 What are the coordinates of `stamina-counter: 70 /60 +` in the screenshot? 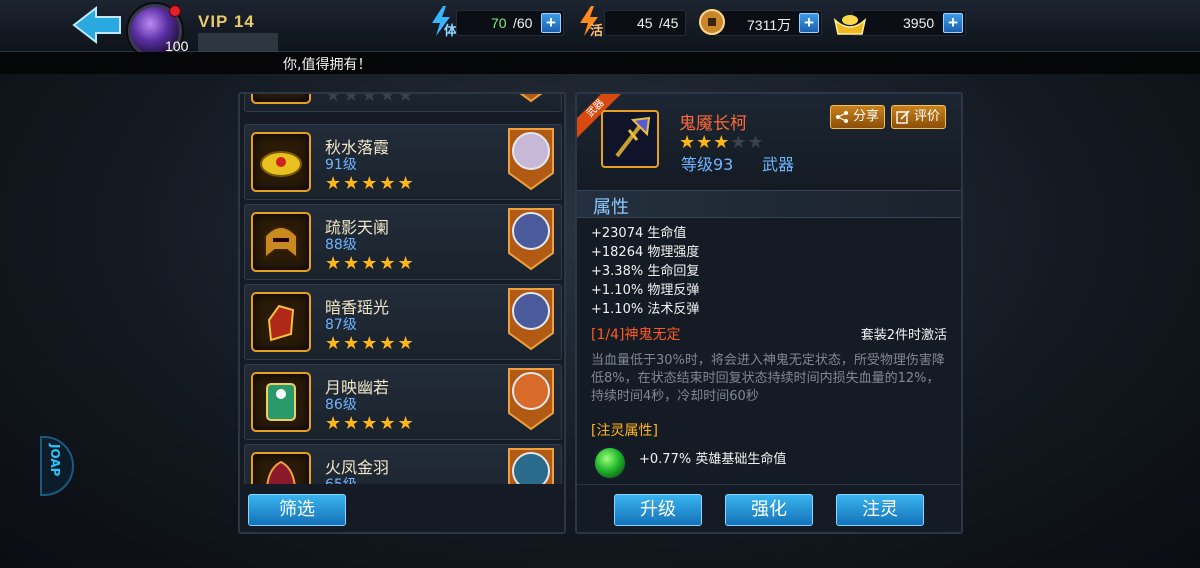 It's located at (510, 23).